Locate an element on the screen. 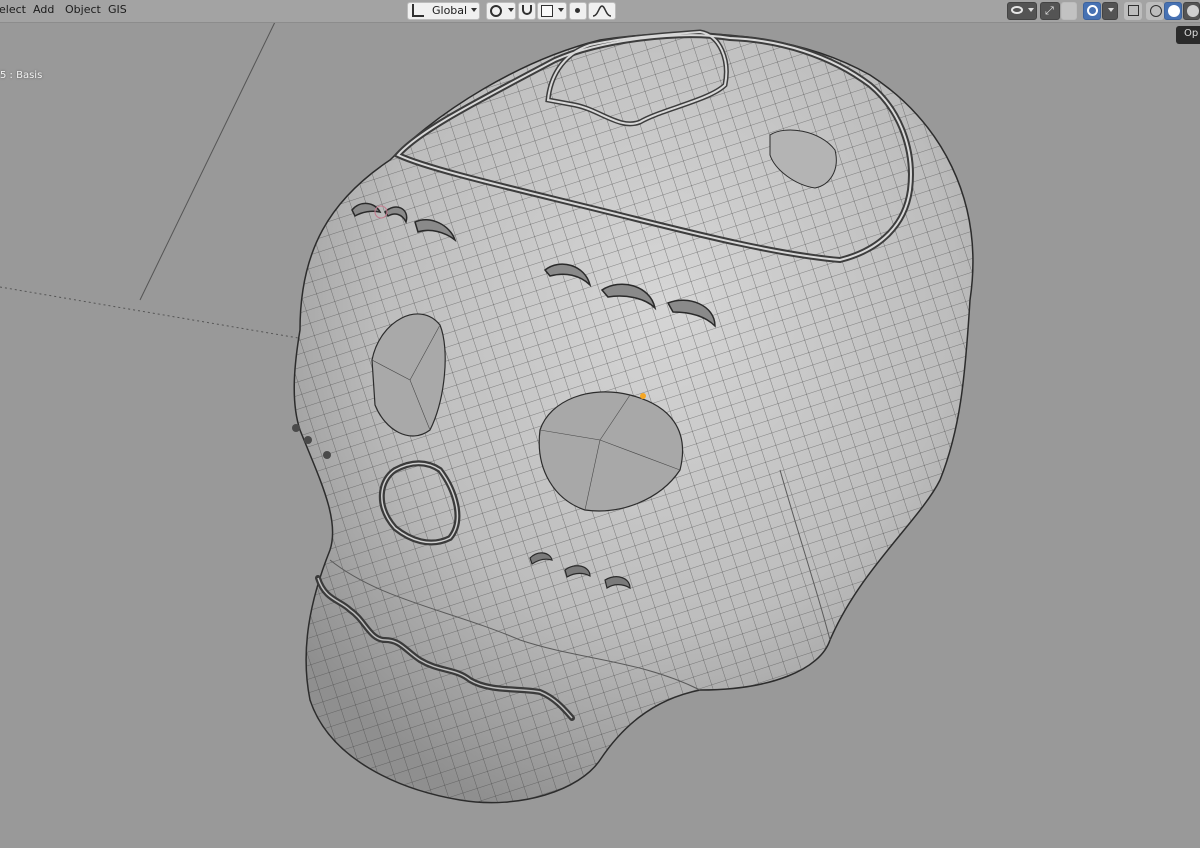  xray-icon is located at coordinates (1133, 10).